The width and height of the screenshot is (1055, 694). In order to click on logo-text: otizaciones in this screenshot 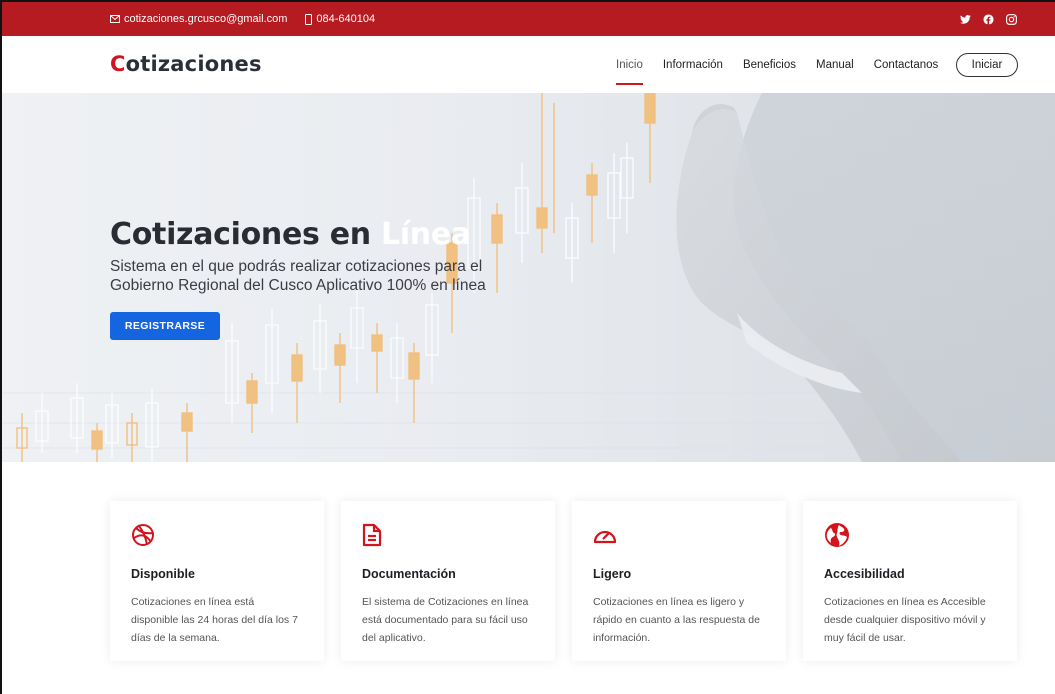, I will do `click(193, 64)`.